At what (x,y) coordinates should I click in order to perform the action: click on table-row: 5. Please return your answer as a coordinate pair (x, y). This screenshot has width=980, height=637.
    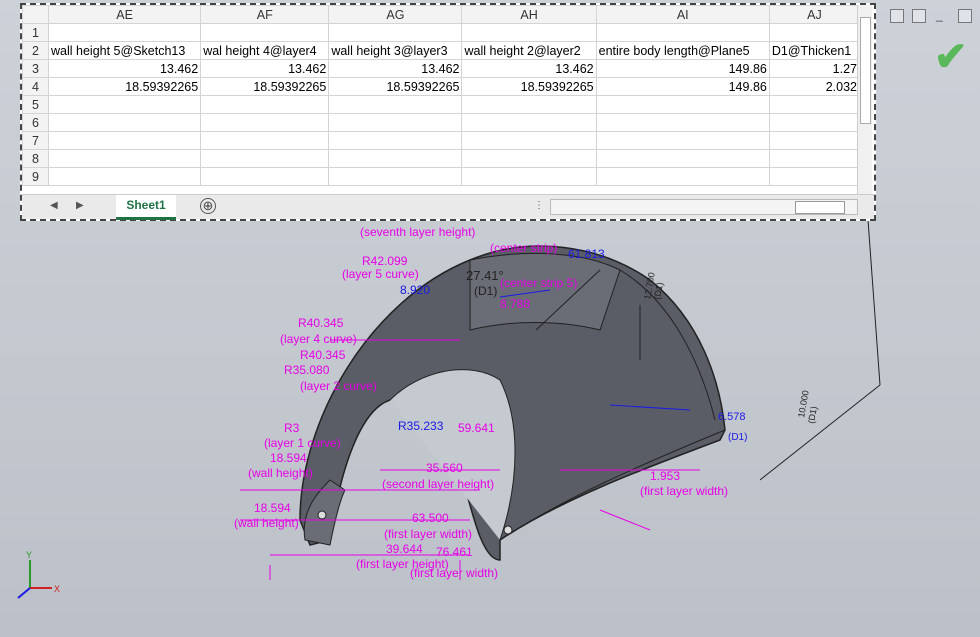
    Looking at the image, I should click on (441, 104).